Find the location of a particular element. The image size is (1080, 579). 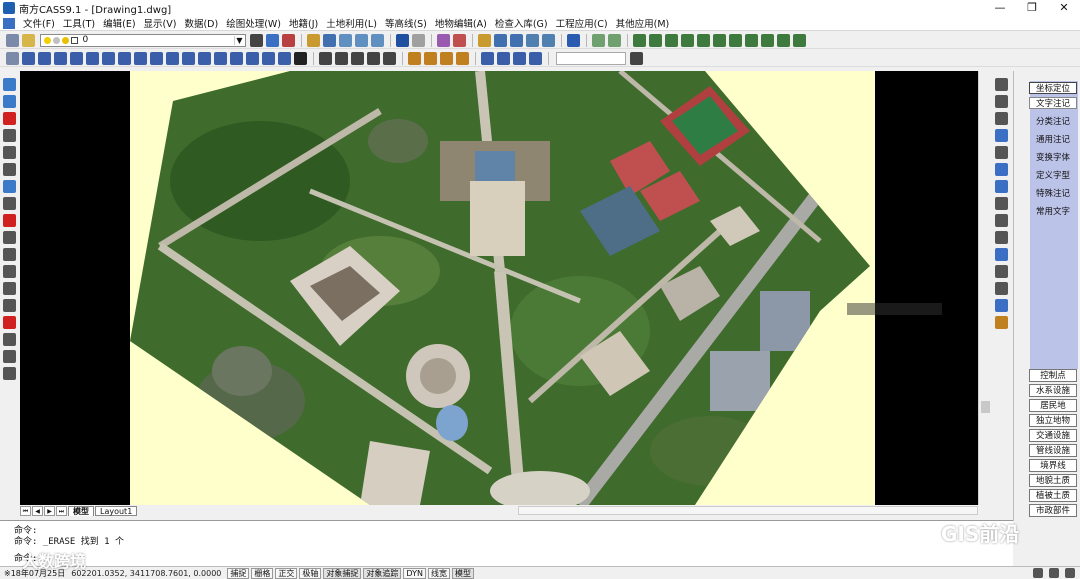

left-tool-4-icon is located at coordinates (9, 135).